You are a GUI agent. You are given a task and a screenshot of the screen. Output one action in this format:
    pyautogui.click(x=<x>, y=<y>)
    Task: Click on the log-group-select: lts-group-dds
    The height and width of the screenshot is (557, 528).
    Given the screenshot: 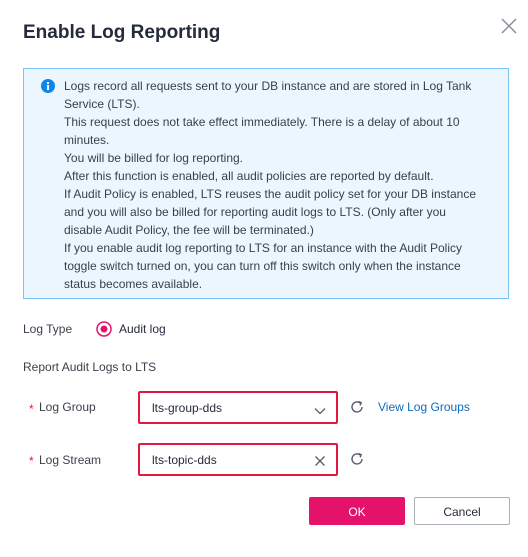 What is the action you would take?
    pyautogui.click(x=238, y=407)
    